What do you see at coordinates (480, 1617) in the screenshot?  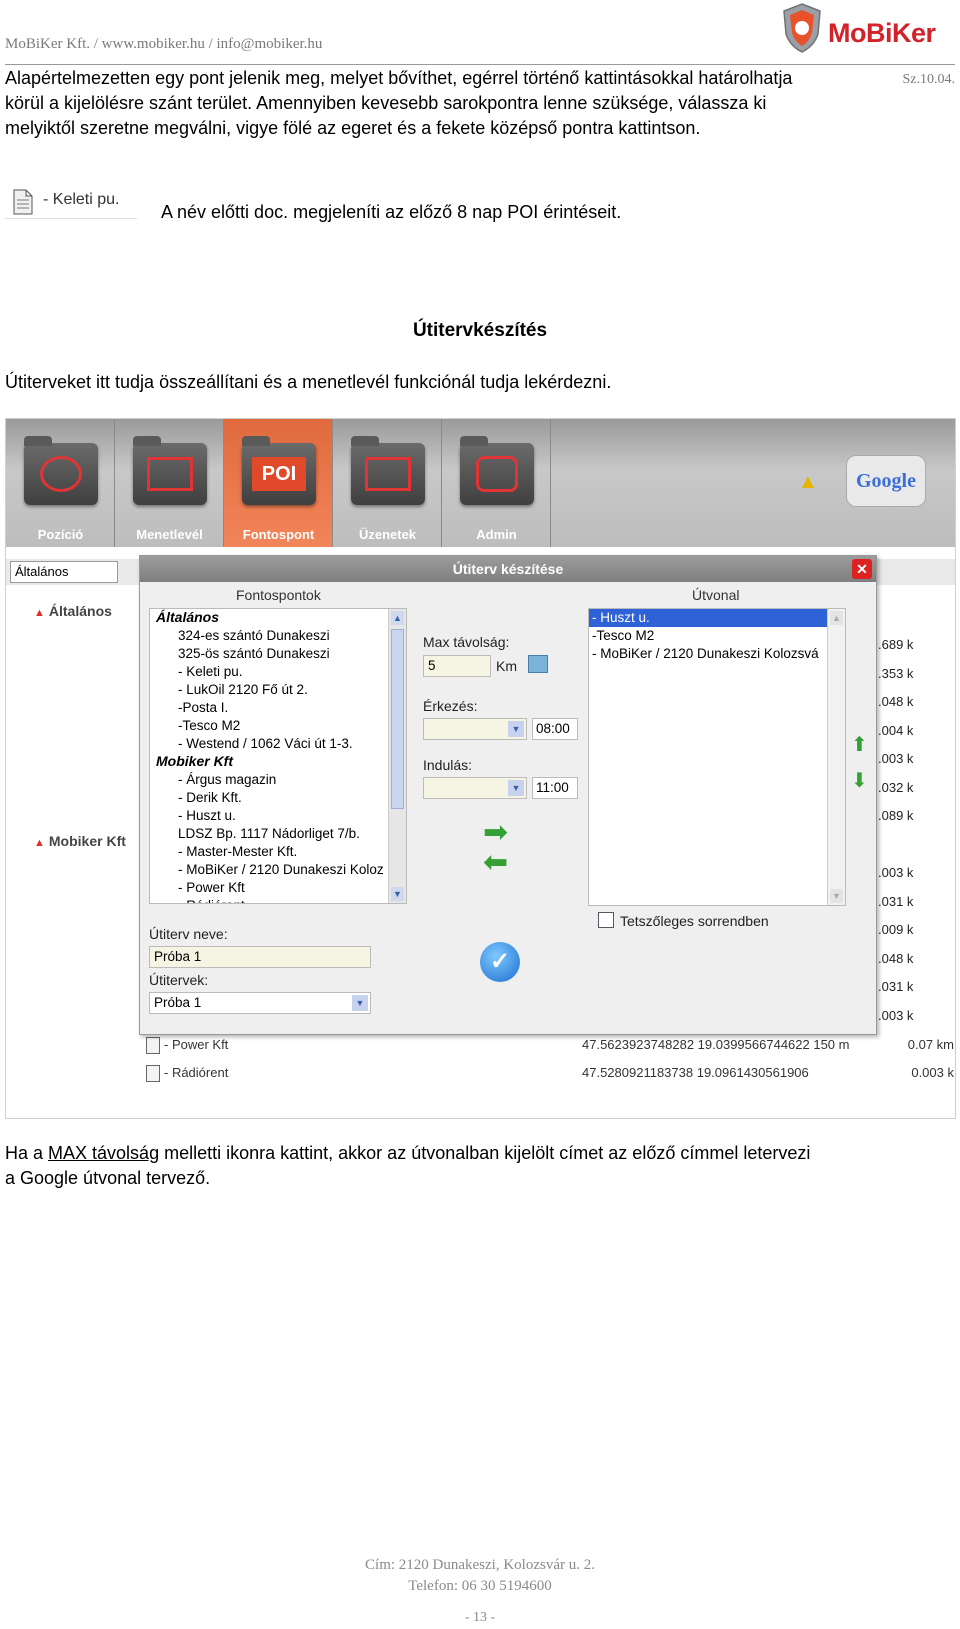 I see `footer-page-number: - 13 -` at bounding box center [480, 1617].